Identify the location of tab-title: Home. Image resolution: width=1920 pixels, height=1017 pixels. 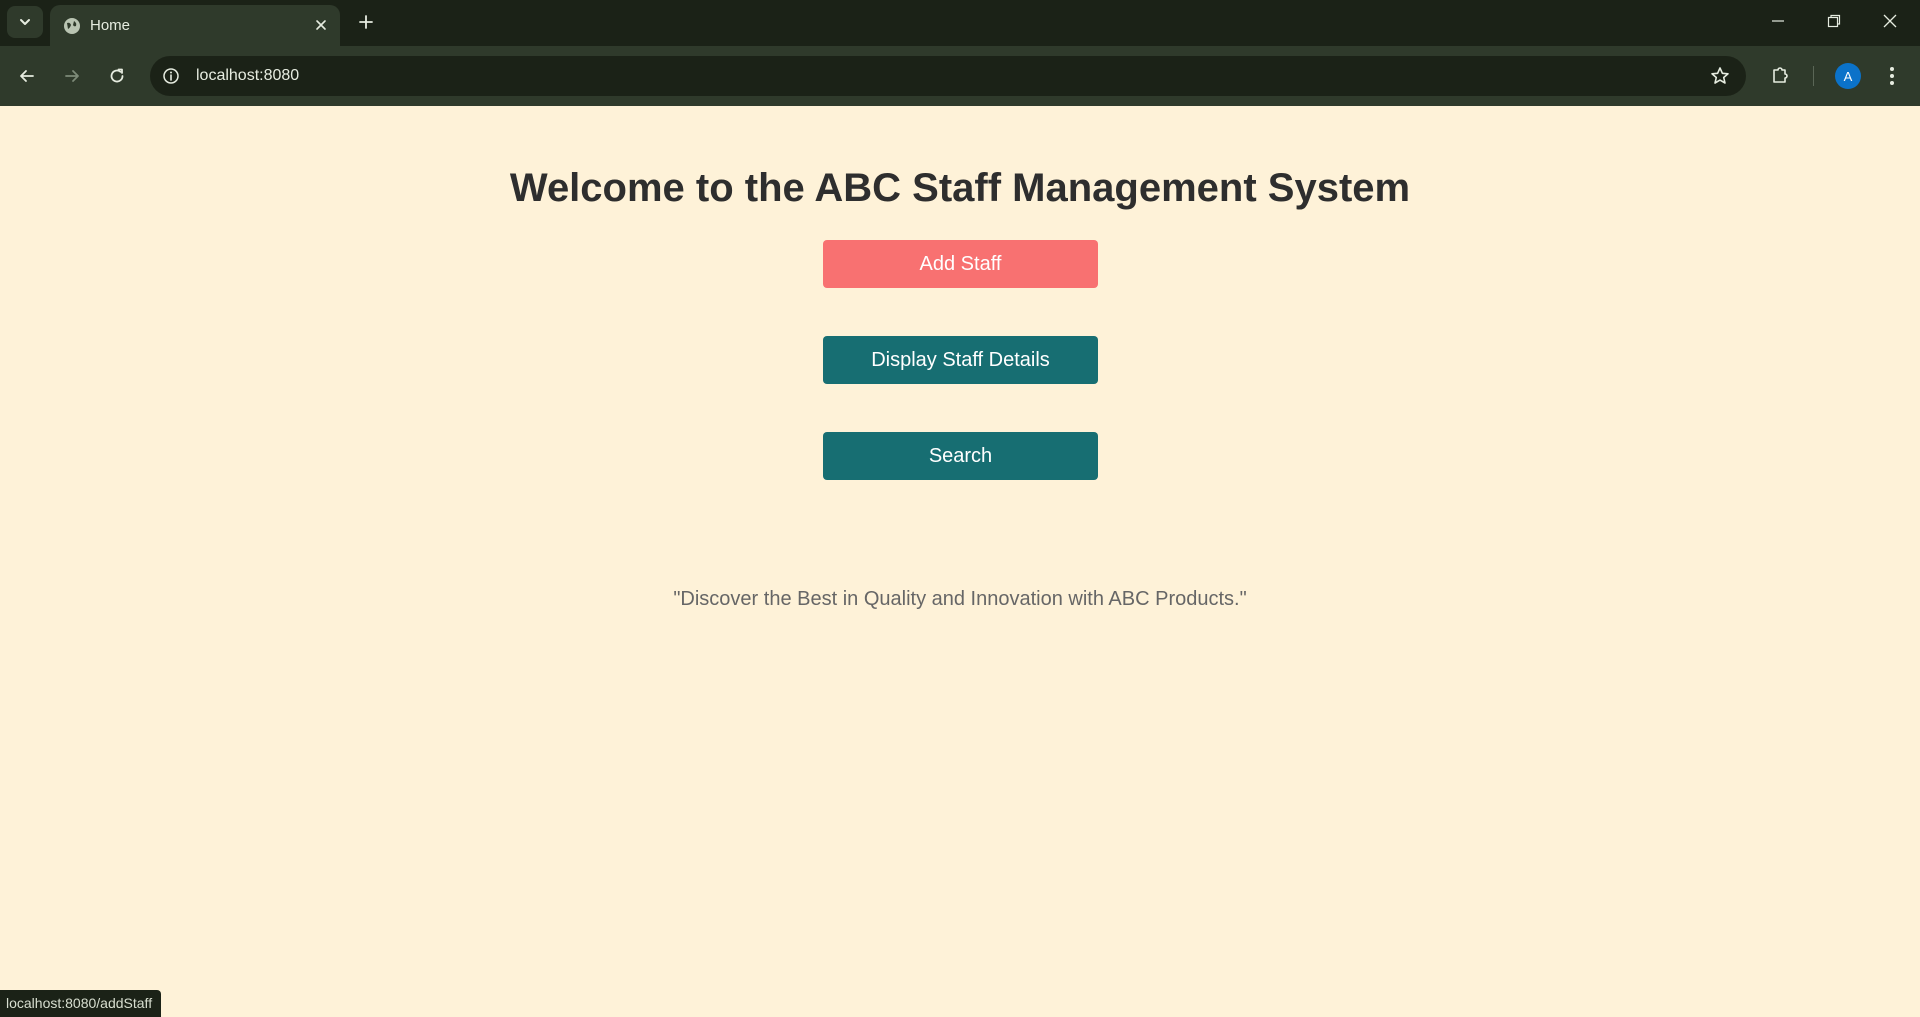
(110, 25).